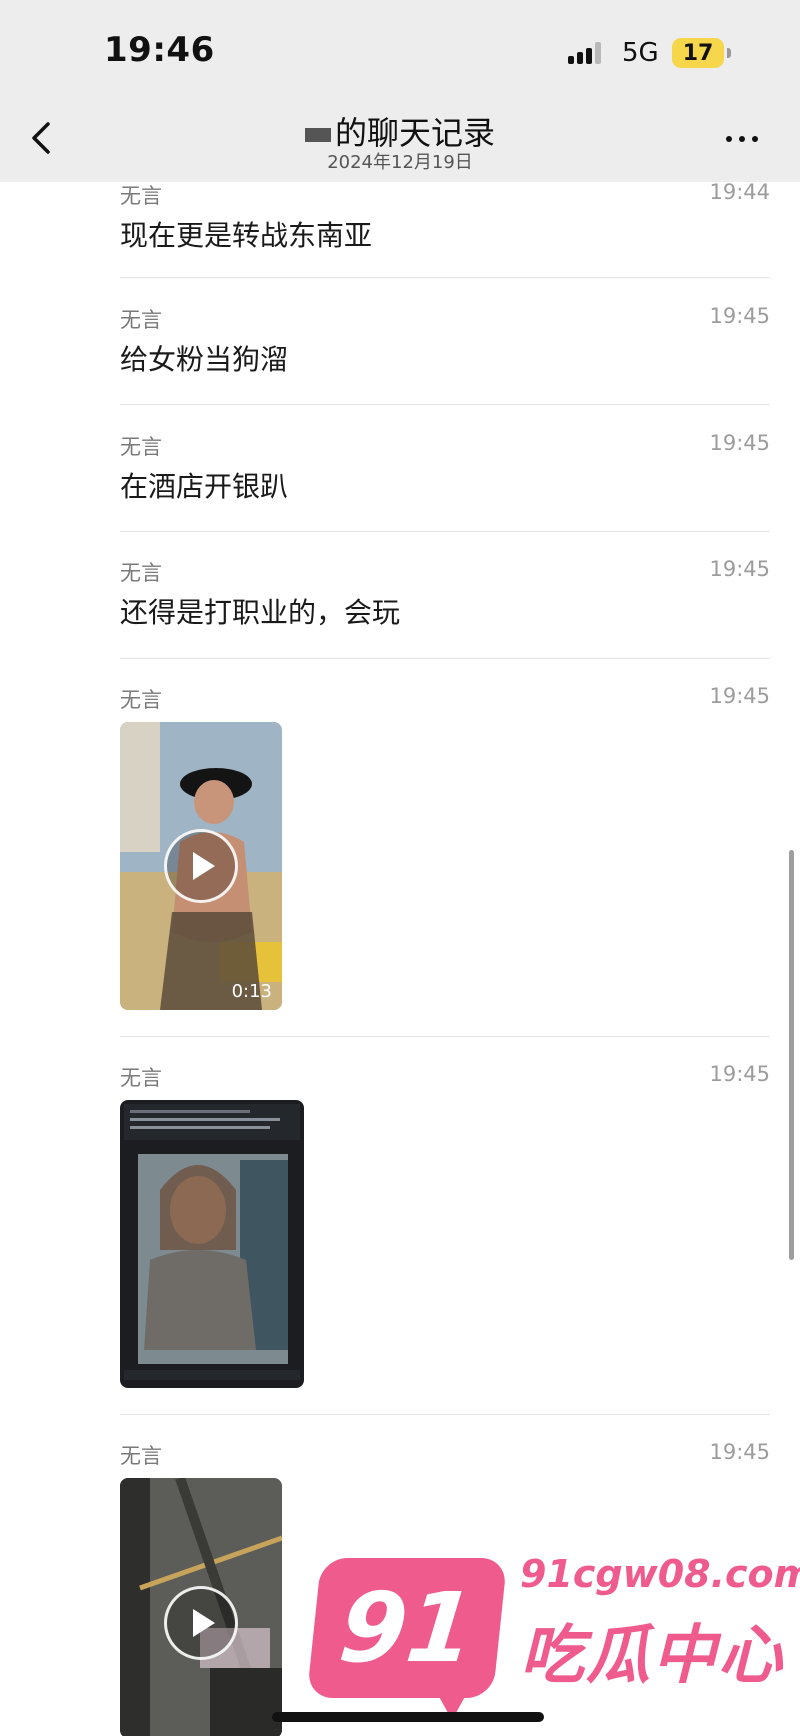 Image resolution: width=800 pixels, height=1736 pixels. What do you see at coordinates (445, 220) in the screenshot?
I see `message-item: 无言 19:44 现在更是转战东南亚` at bounding box center [445, 220].